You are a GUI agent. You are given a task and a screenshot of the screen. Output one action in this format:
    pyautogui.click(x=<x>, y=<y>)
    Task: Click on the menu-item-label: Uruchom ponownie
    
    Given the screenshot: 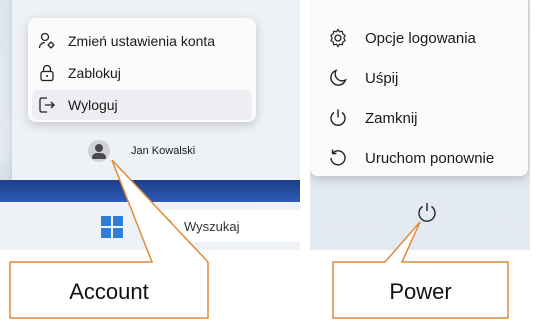 What is the action you would take?
    pyautogui.click(x=430, y=158)
    